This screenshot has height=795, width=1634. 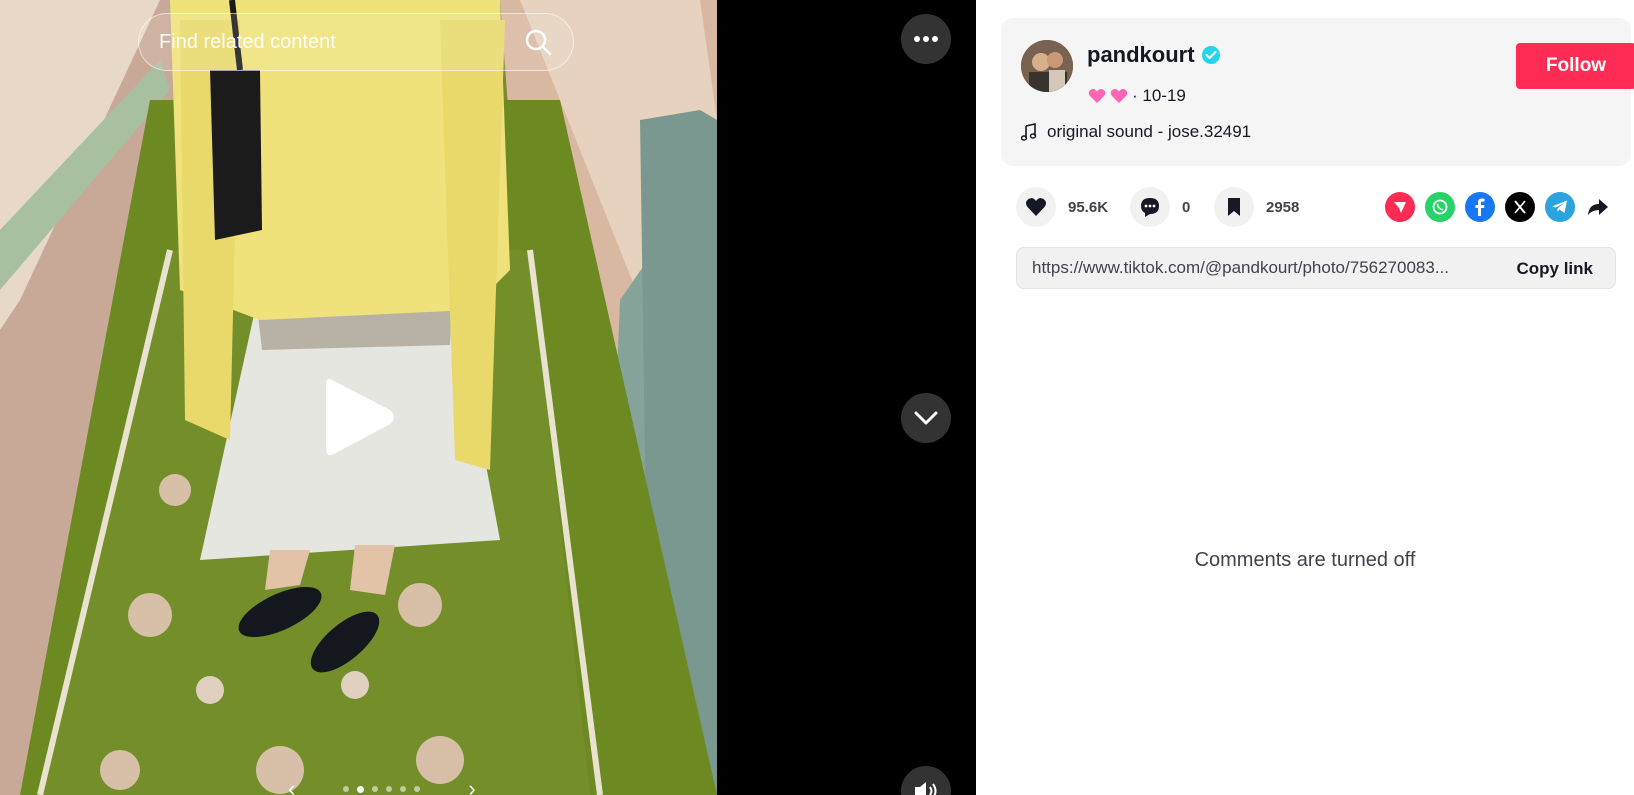 I want to click on like-count: 95.6K, so click(x=1088, y=207).